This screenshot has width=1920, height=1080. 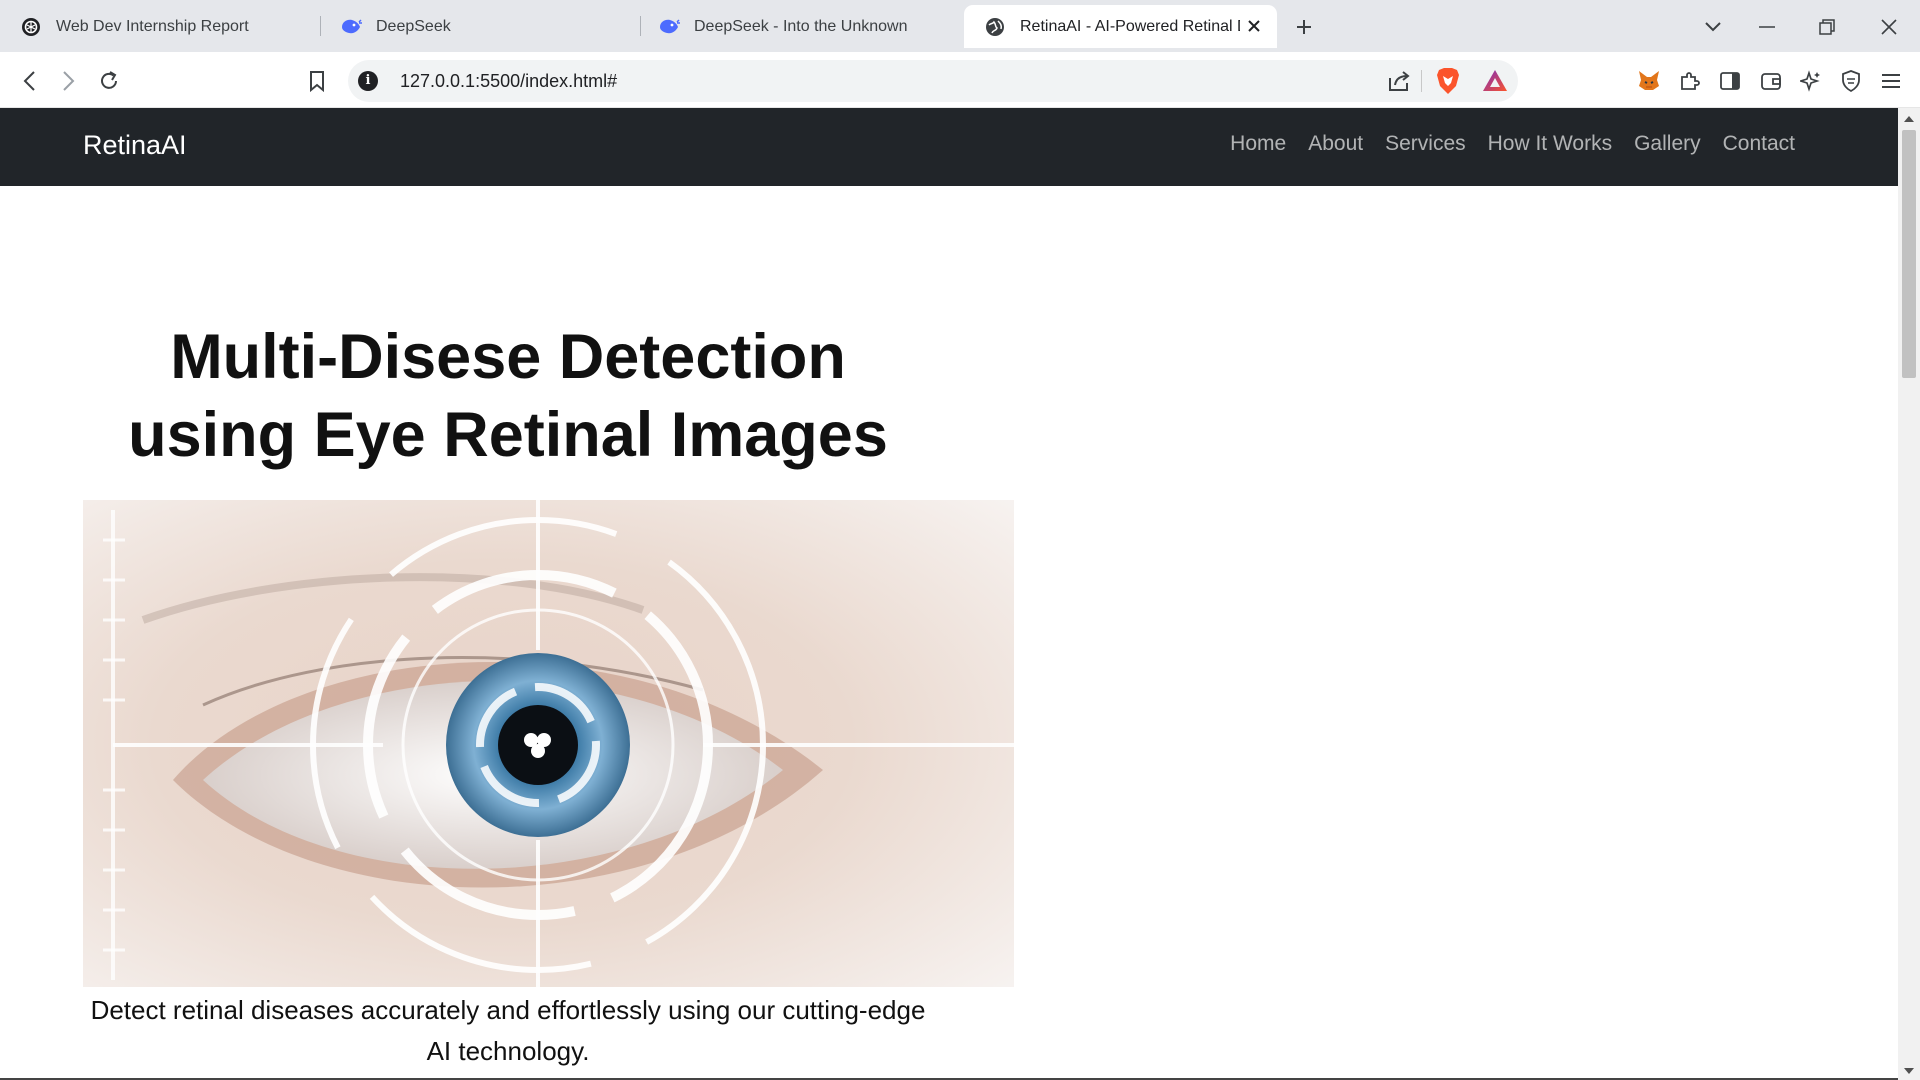 I want to click on leo-ai-icon, so click(x=1811, y=81).